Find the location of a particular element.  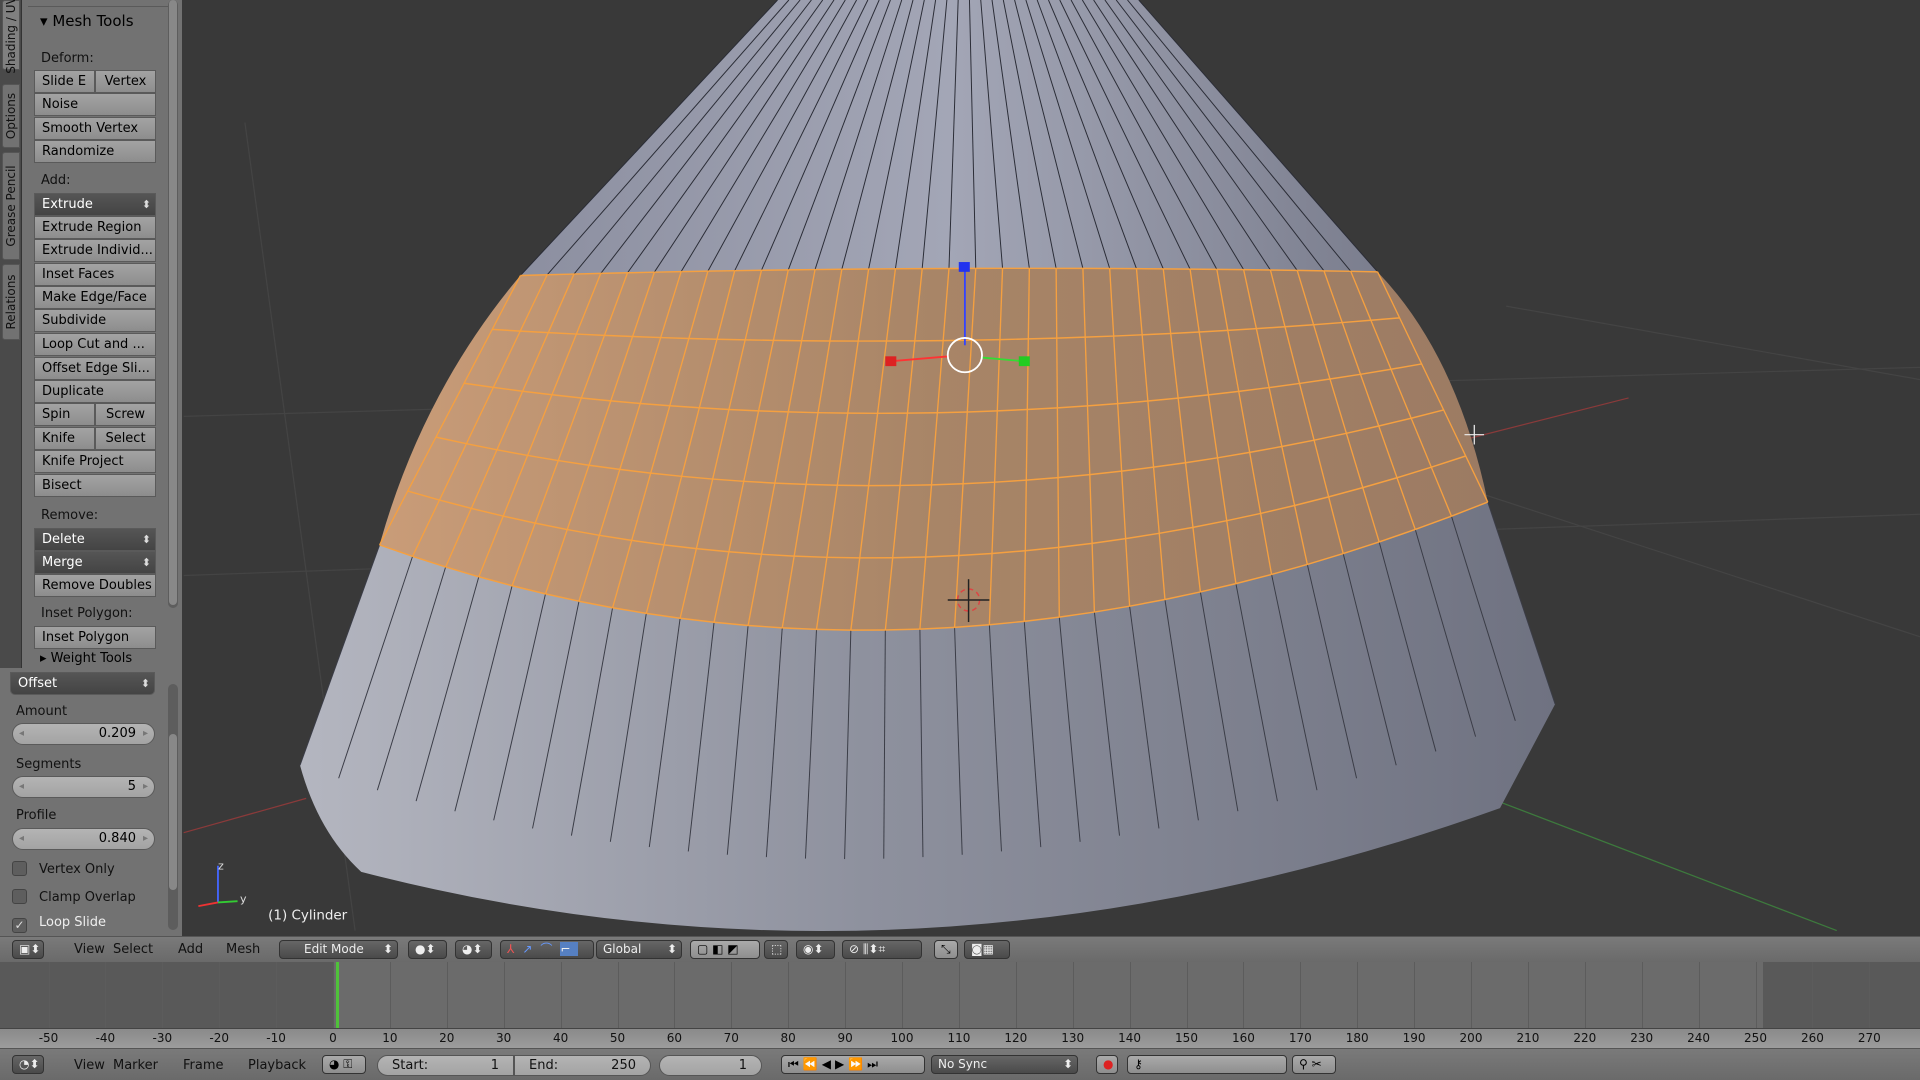

timeline-tick-label: 260 is located at coordinates (1812, 1038).